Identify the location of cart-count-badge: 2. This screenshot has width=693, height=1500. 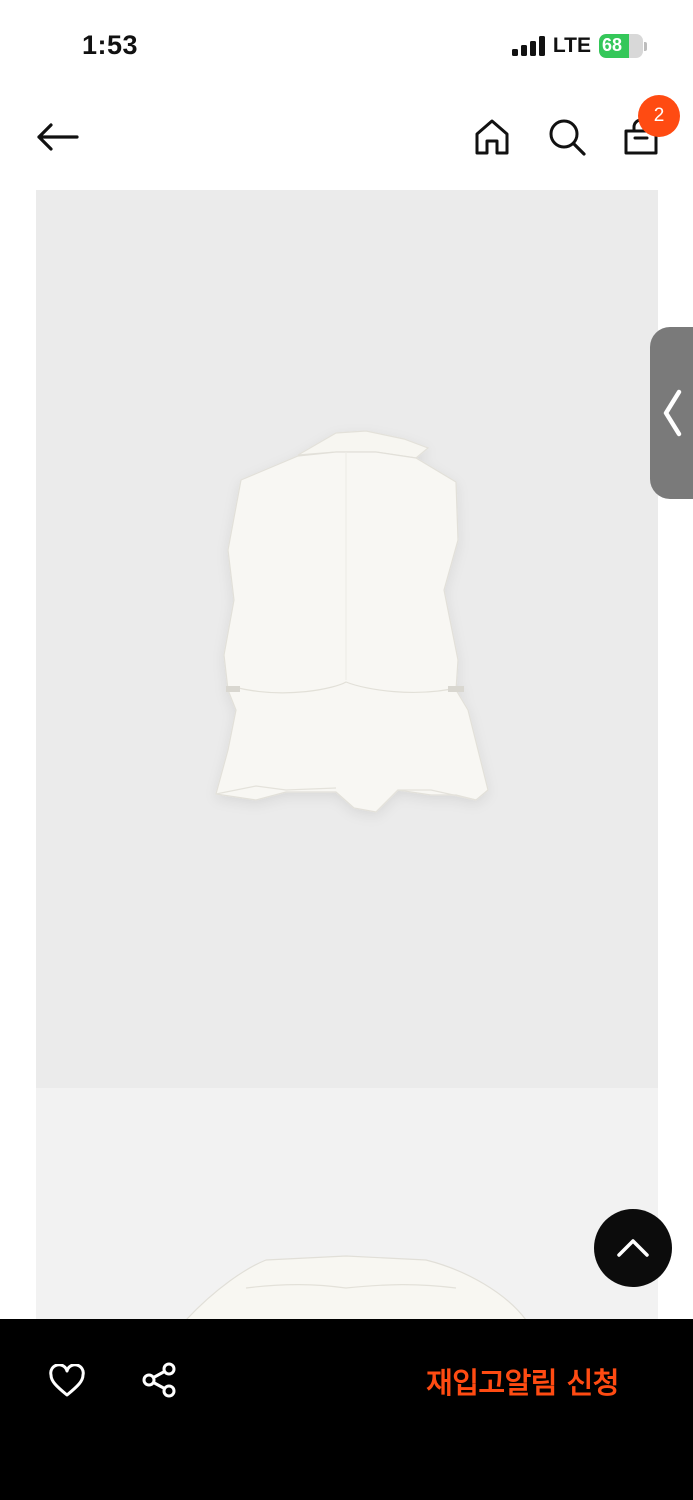
(659, 116).